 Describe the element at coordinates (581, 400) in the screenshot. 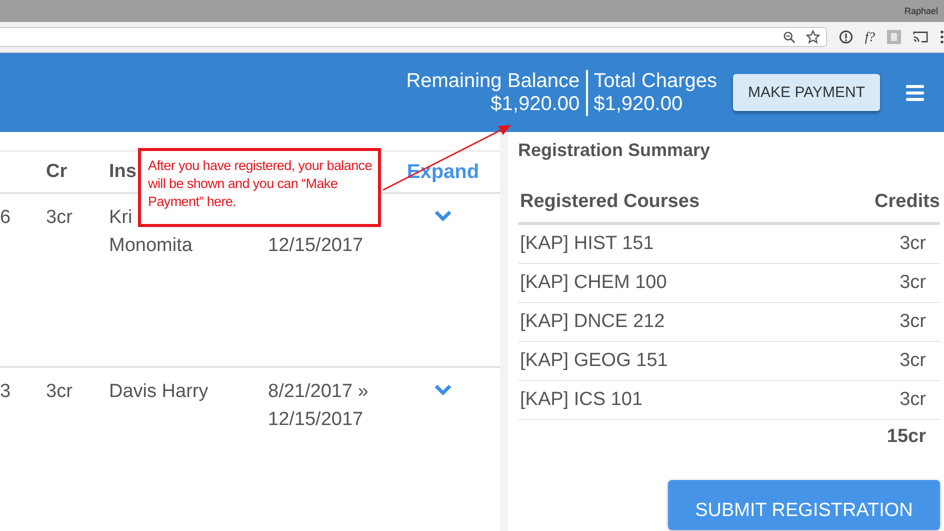

I see `course-name: [KAP] ICS 101` at that location.